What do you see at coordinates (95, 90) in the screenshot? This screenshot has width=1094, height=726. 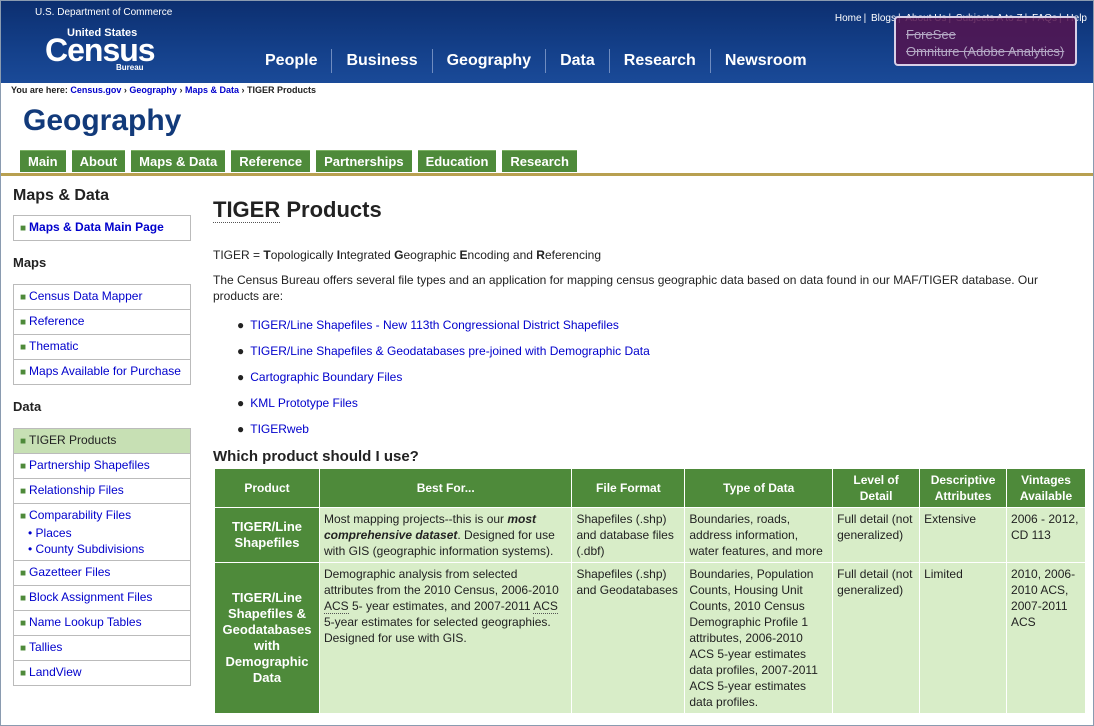 I see `breadcrumb-census: Census.gov` at bounding box center [95, 90].